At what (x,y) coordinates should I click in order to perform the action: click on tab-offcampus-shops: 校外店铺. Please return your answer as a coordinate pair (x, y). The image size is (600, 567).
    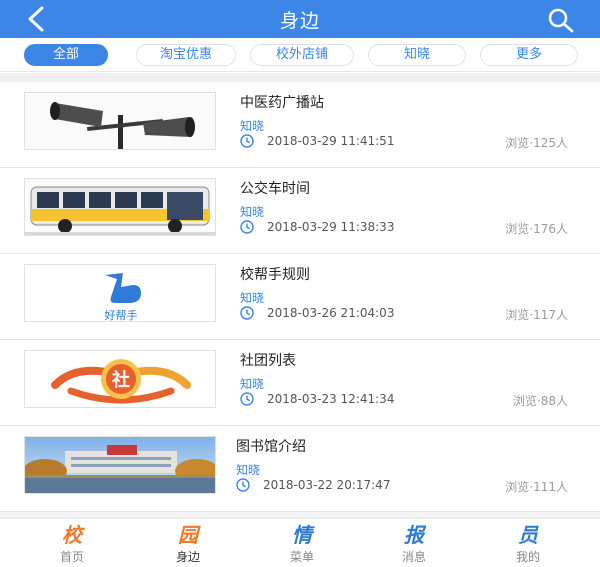
    Looking at the image, I should click on (302, 55).